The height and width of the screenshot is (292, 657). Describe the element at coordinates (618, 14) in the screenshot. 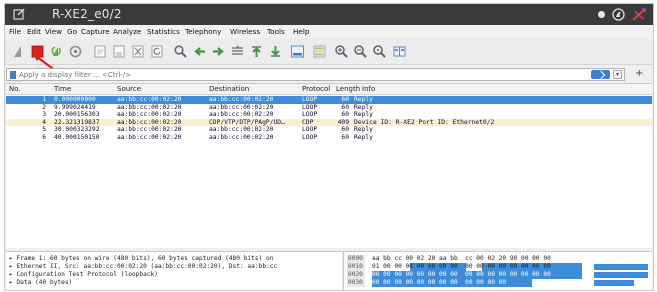

I see `wireshark-fin-icon` at that location.